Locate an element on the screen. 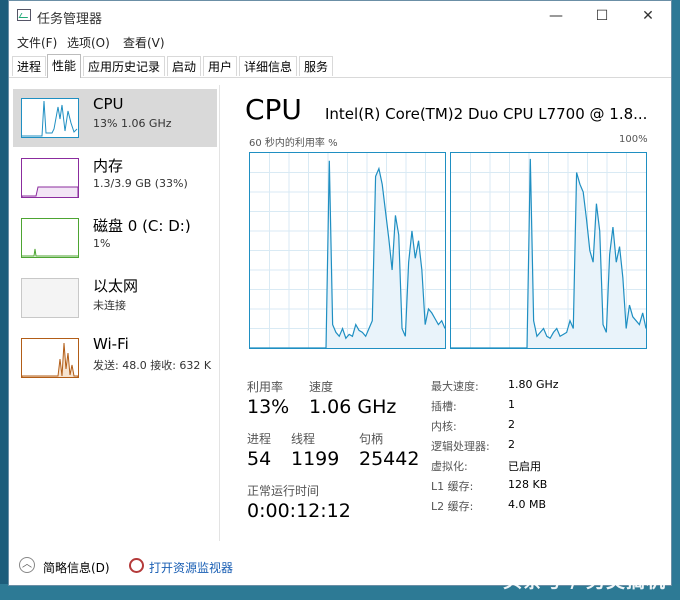  sidebar-item-ethernet: 以太网 未连接 is located at coordinates (115, 298).